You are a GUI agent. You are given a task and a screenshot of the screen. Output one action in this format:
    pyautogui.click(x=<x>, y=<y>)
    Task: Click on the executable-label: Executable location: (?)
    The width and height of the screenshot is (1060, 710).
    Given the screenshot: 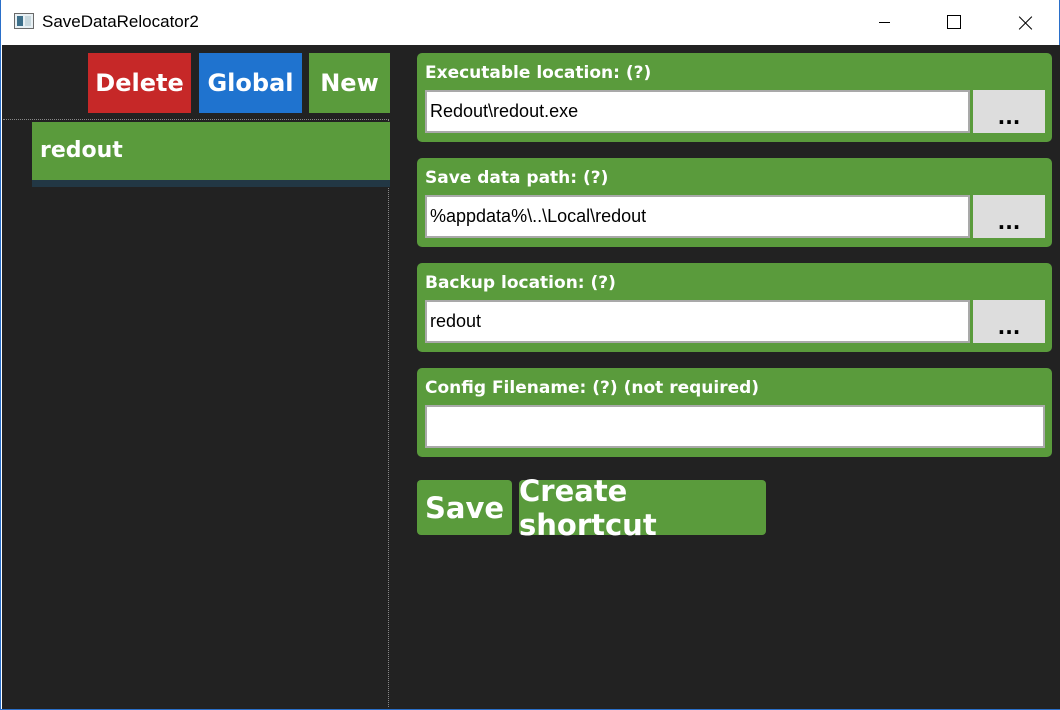 What is the action you would take?
    pyautogui.click(x=538, y=73)
    